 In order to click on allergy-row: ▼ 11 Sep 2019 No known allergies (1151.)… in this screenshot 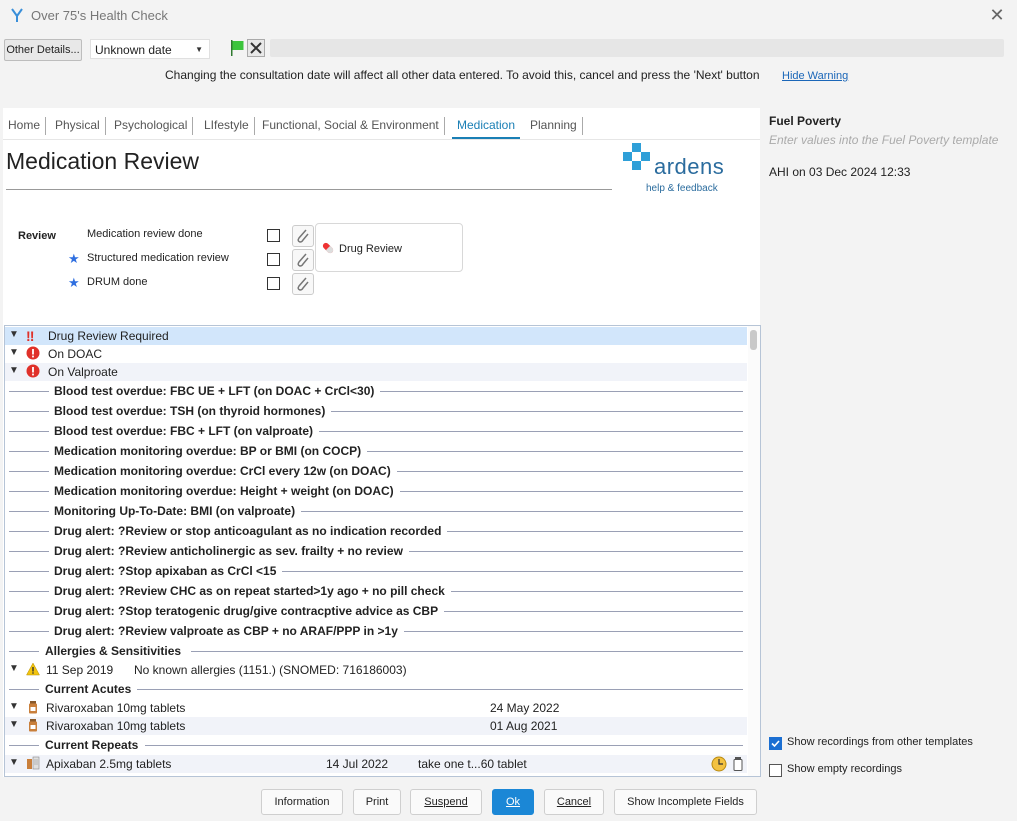, I will do `click(376, 670)`.